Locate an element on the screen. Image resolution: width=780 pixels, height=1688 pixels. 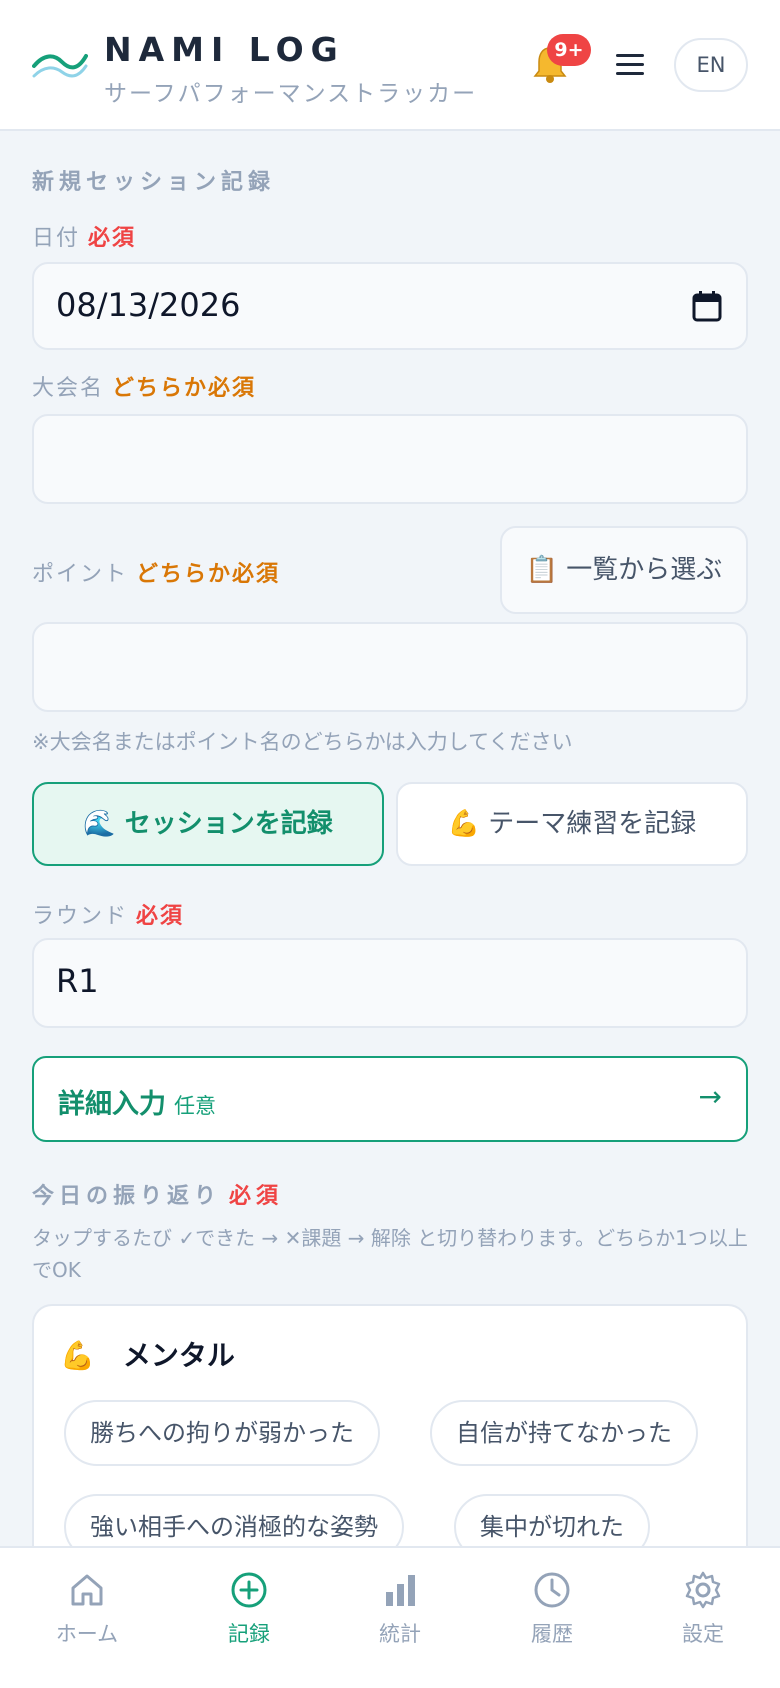
nav-settings: 設定 is located at coordinates (703, 1608).